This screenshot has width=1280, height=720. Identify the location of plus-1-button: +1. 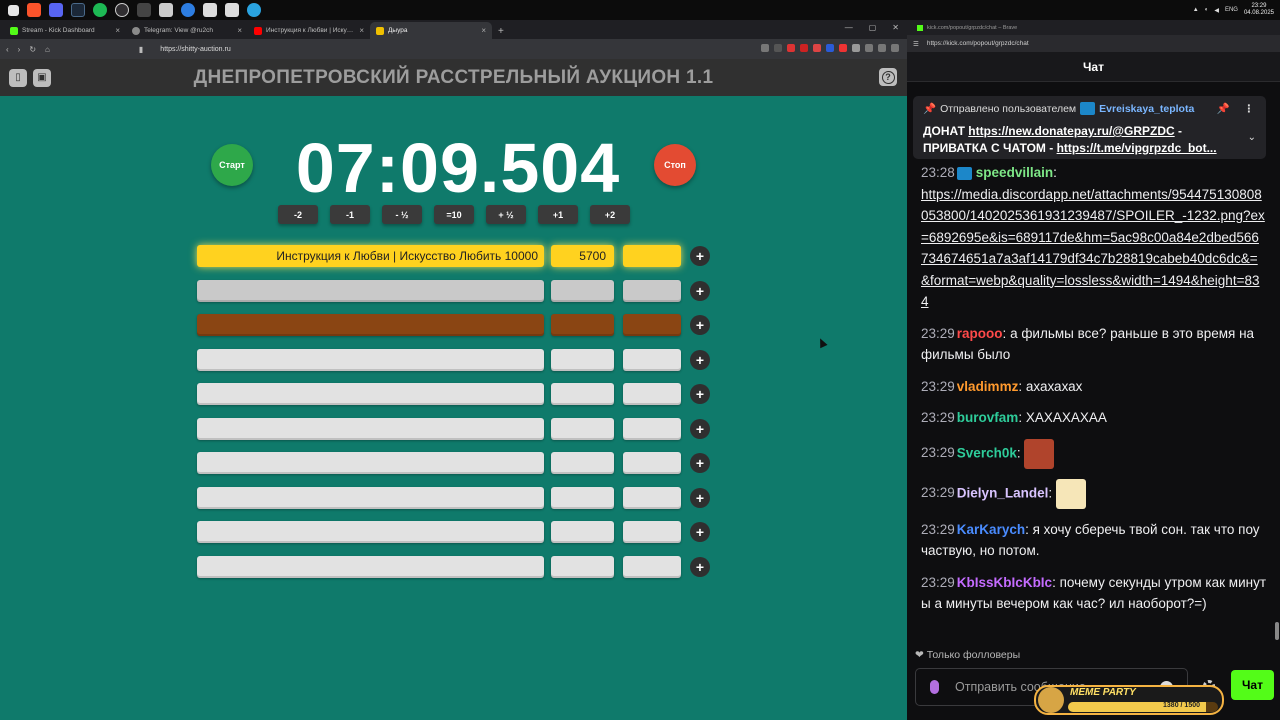
(558, 214).